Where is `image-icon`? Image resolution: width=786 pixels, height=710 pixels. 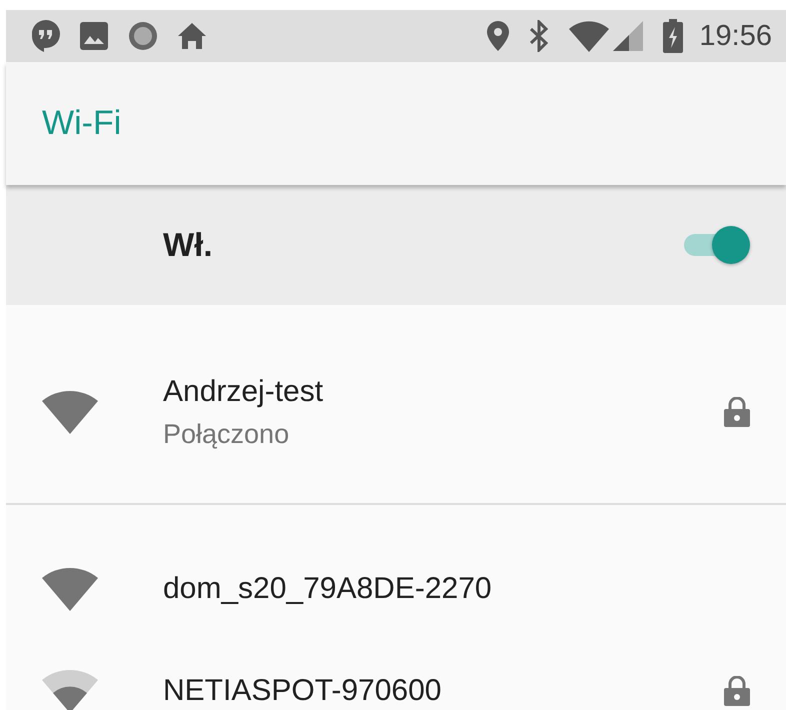 image-icon is located at coordinates (94, 36).